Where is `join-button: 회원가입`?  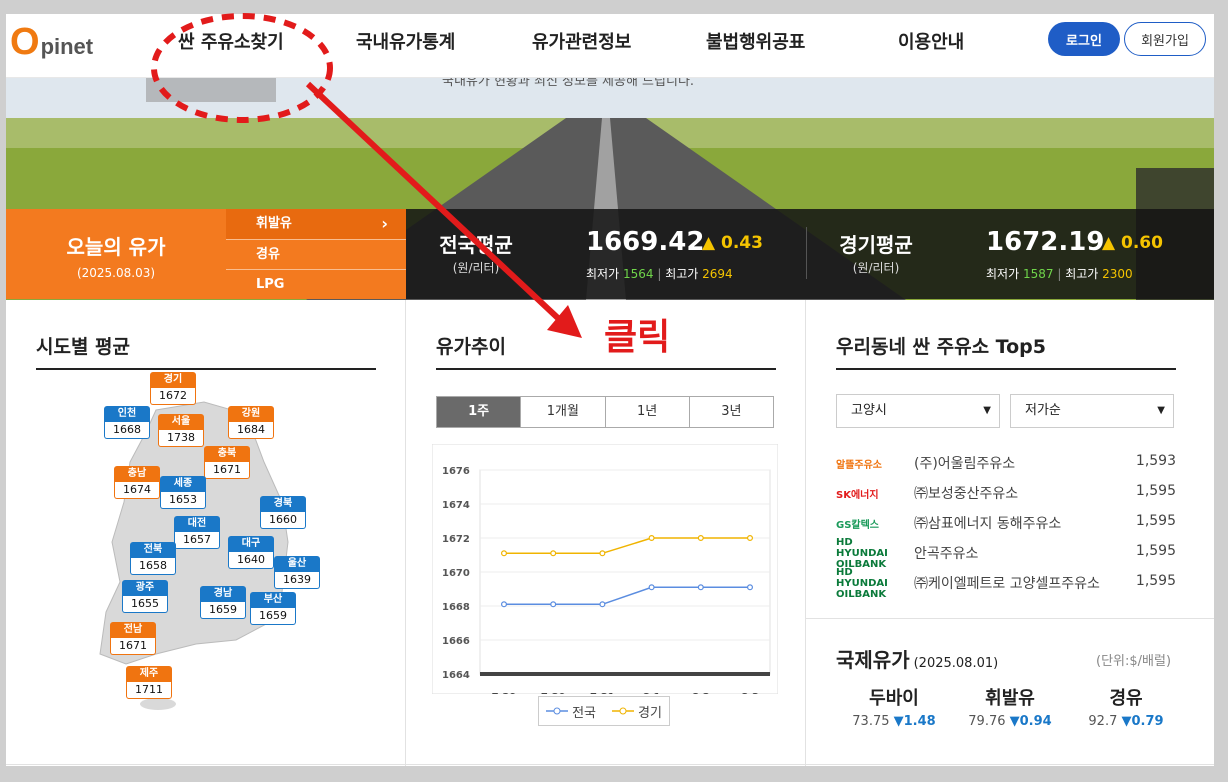
join-button: 회원가입 is located at coordinates (1165, 39).